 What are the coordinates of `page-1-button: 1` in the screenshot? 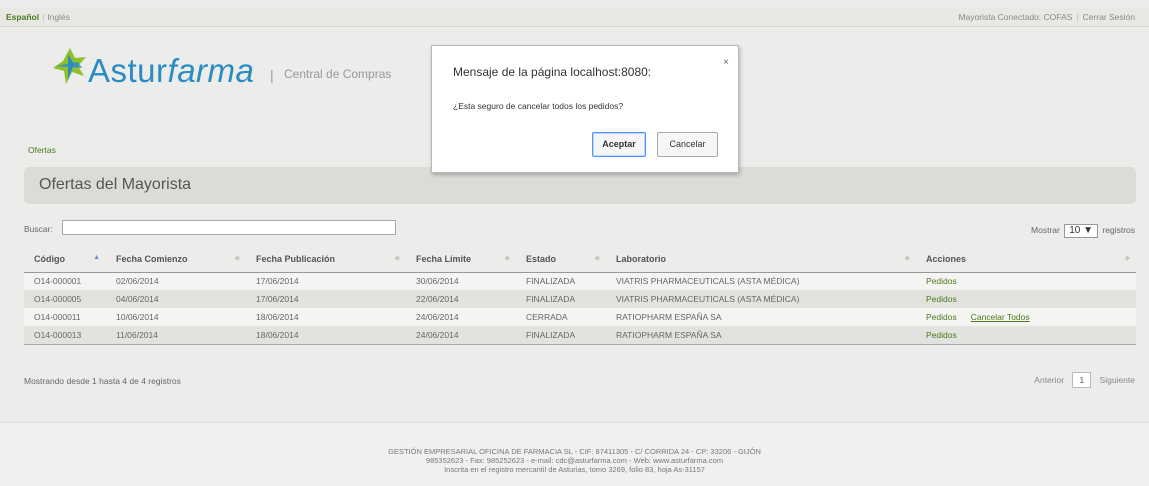 It's located at (1082, 380).